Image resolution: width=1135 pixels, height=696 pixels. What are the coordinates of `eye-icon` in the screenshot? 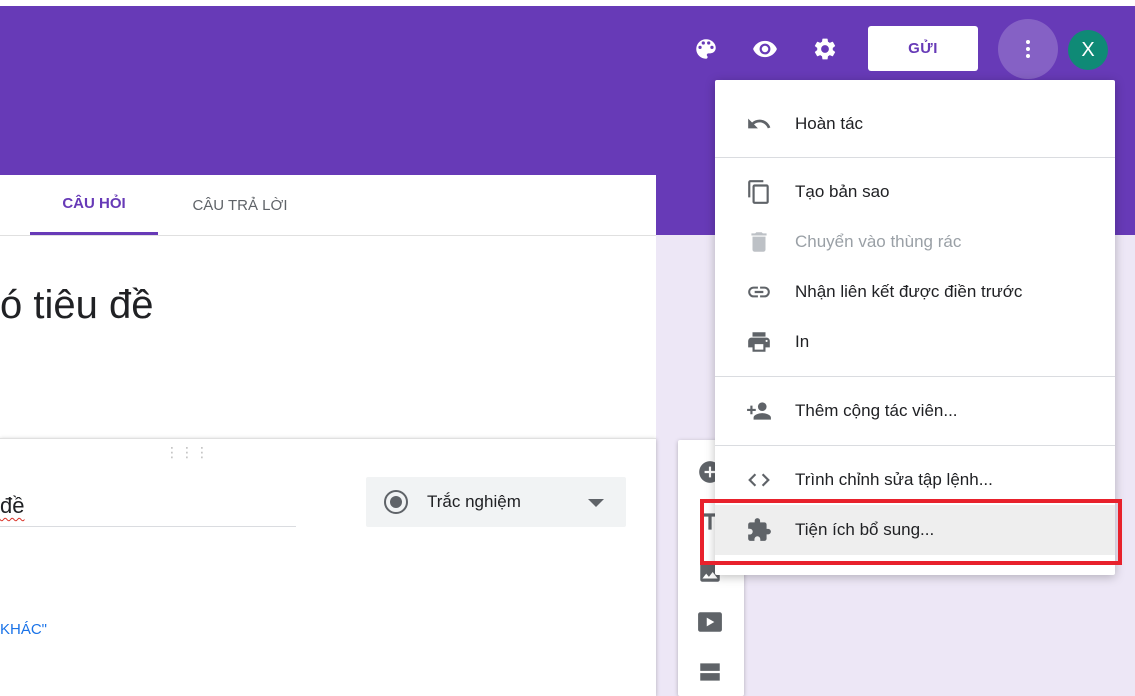 It's located at (765, 49).